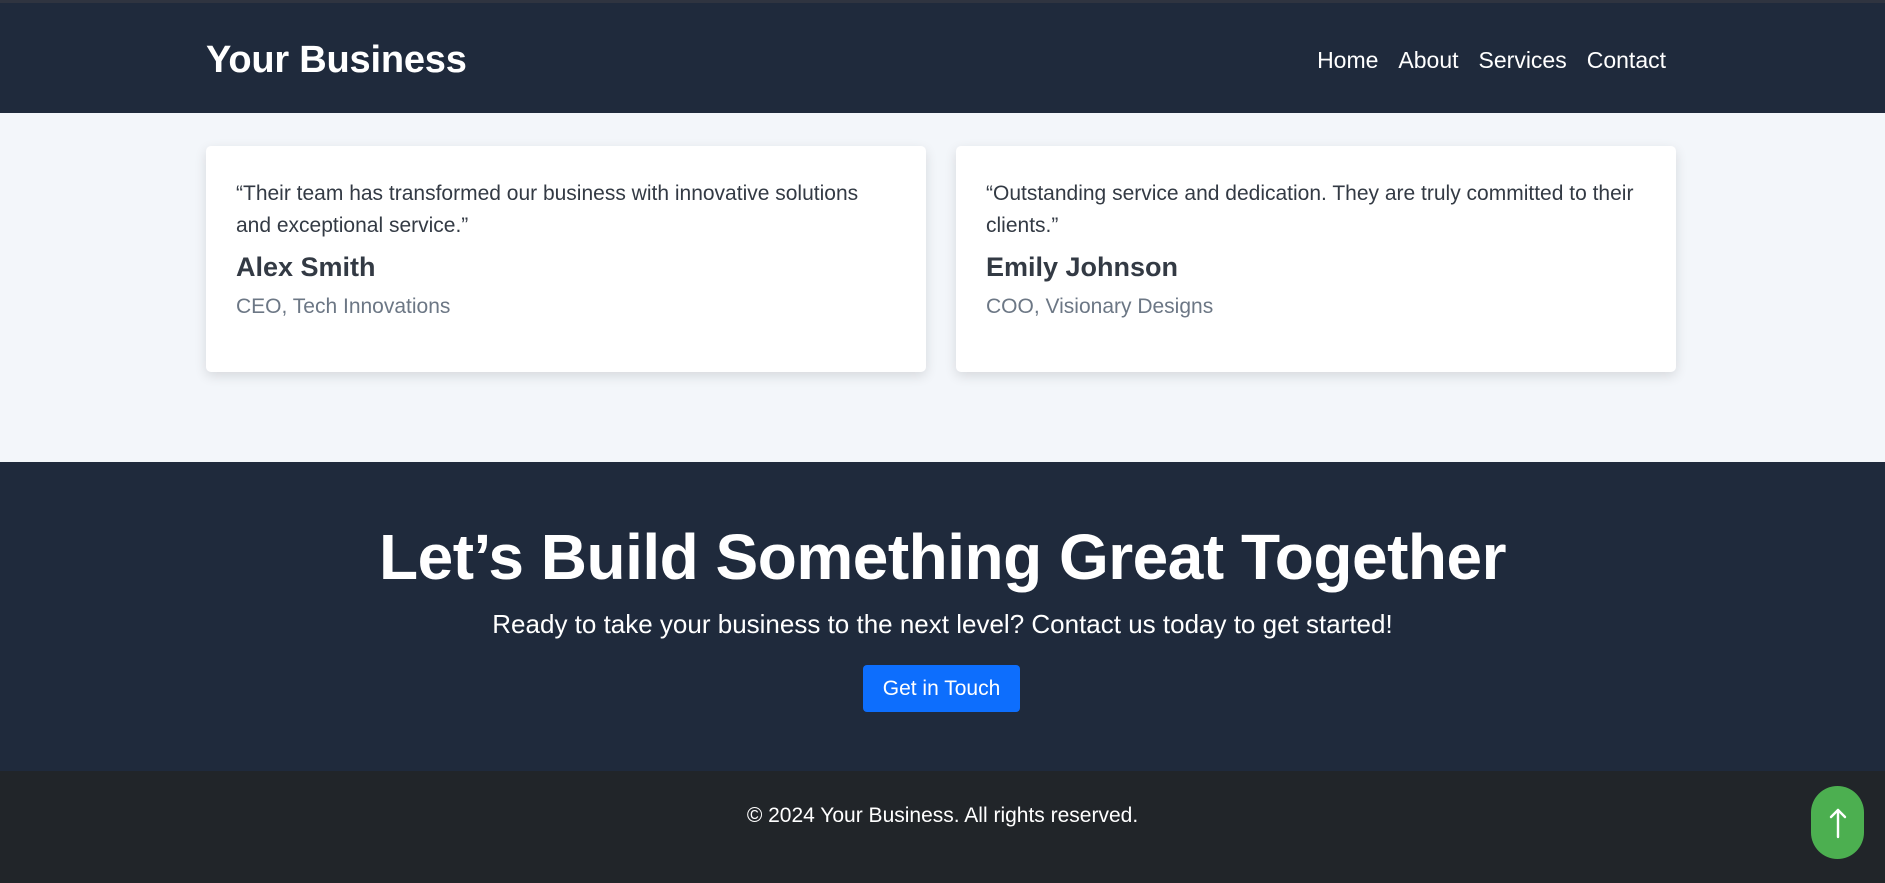  What do you see at coordinates (941, 688) in the screenshot?
I see `get-in-touch-button: Get in Touch` at bounding box center [941, 688].